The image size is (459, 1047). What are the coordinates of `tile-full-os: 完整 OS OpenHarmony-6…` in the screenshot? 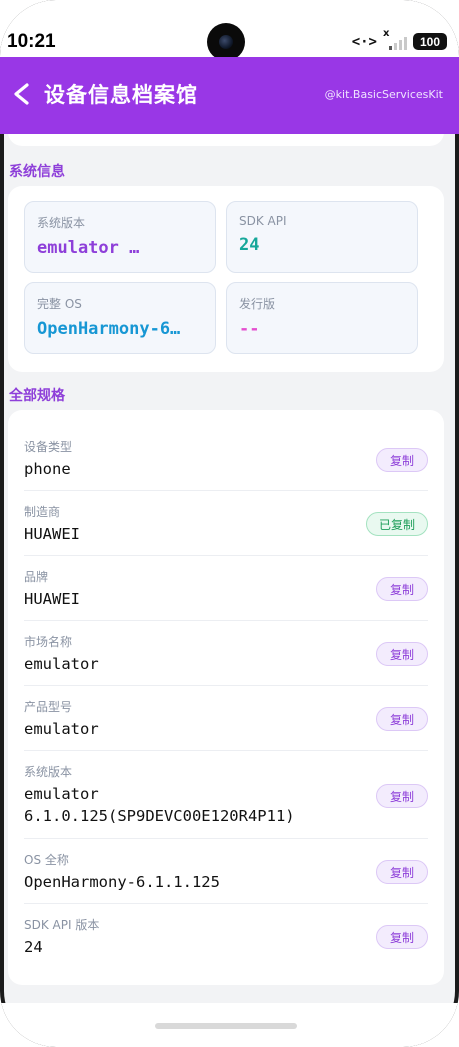 It's located at (120, 318).